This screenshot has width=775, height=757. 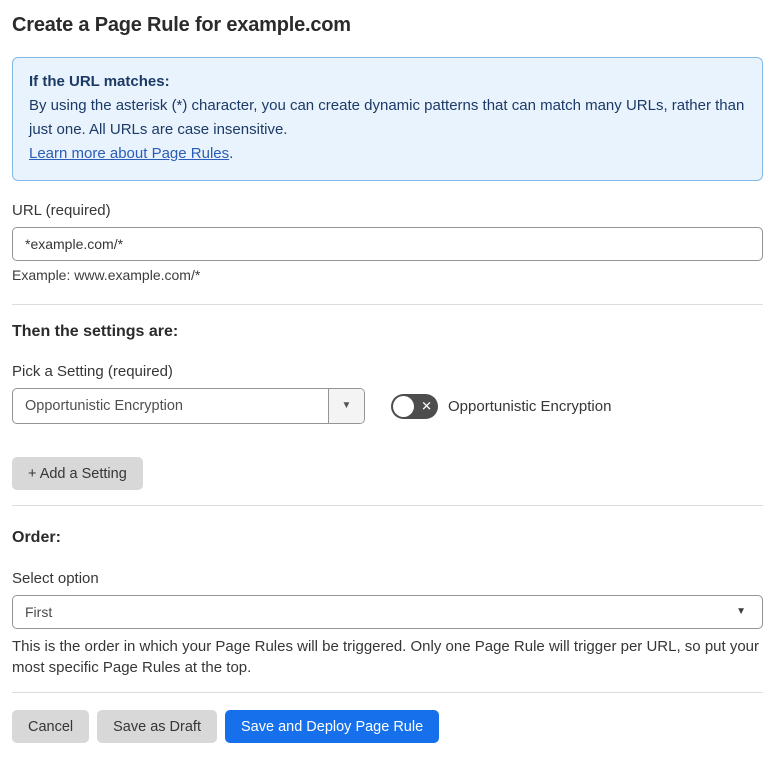 What do you see at coordinates (157, 726) in the screenshot?
I see `save-as-draft-button: Save as Draft` at bounding box center [157, 726].